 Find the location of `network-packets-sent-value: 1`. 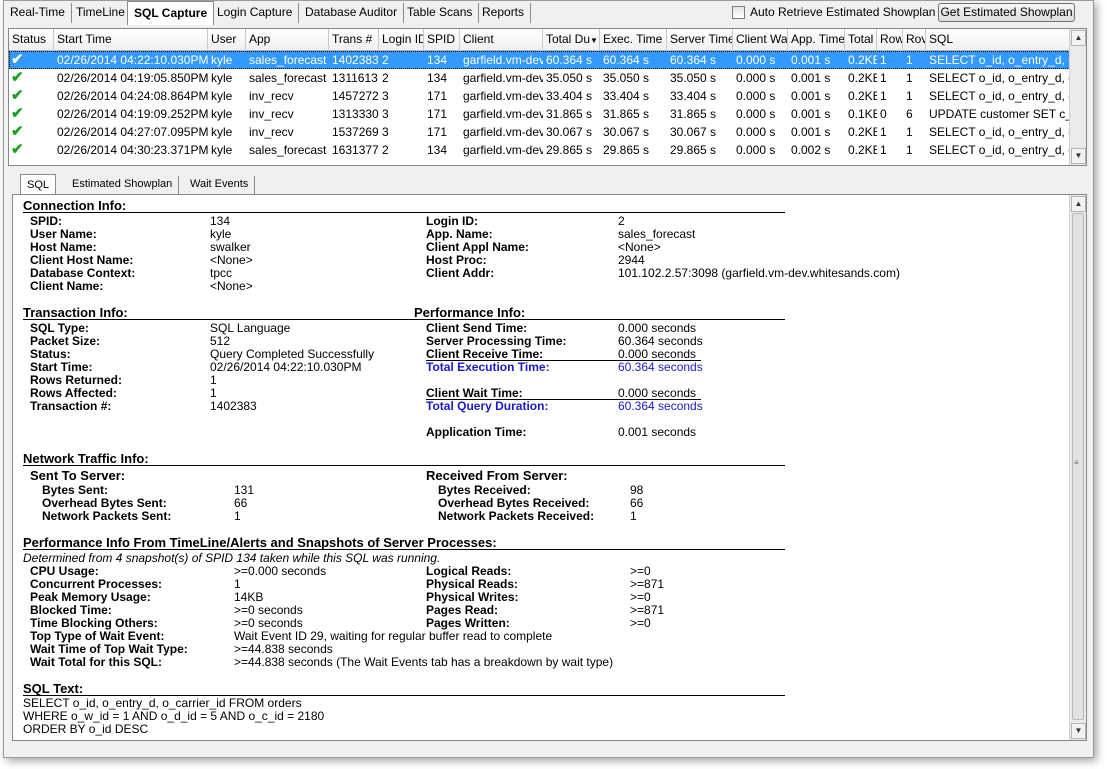

network-packets-sent-value: 1 is located at coordinates (237, 516).